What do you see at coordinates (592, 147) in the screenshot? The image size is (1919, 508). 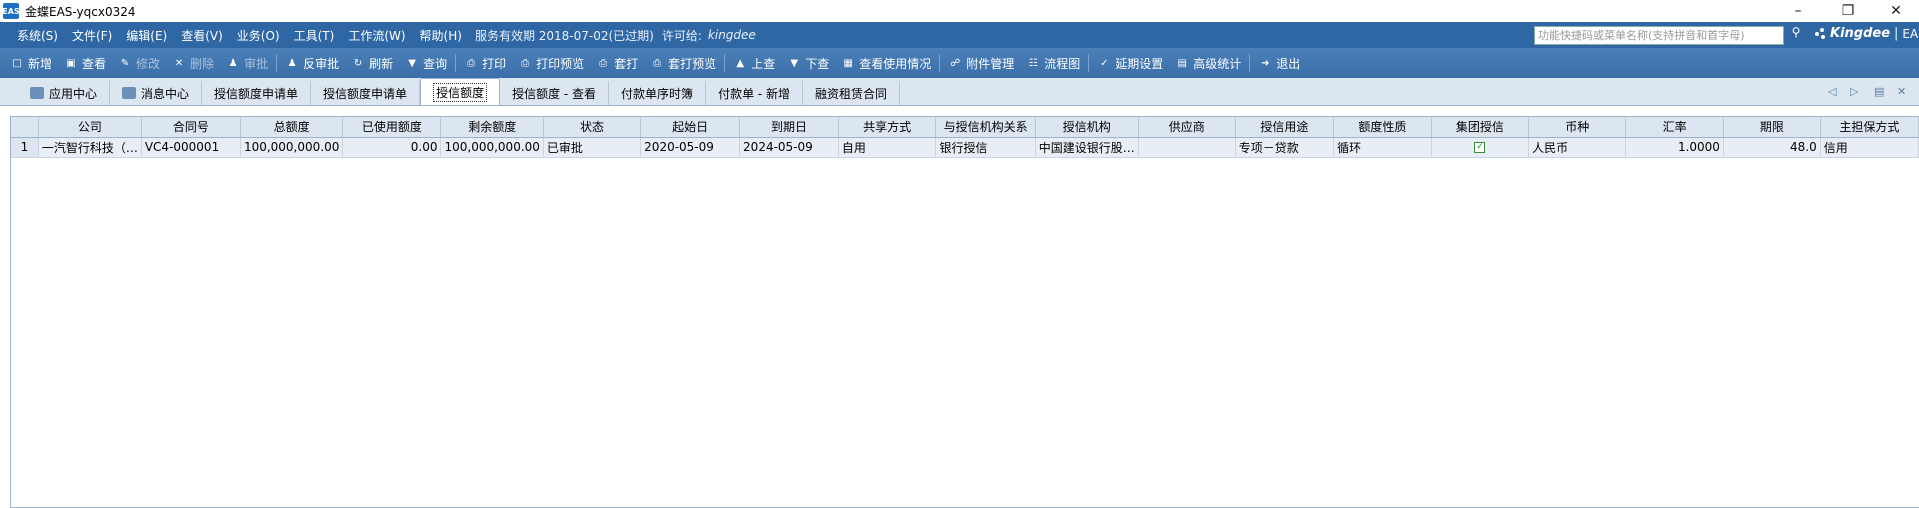 I see `cell-status: 已审批` at bounding box center [592, 147].